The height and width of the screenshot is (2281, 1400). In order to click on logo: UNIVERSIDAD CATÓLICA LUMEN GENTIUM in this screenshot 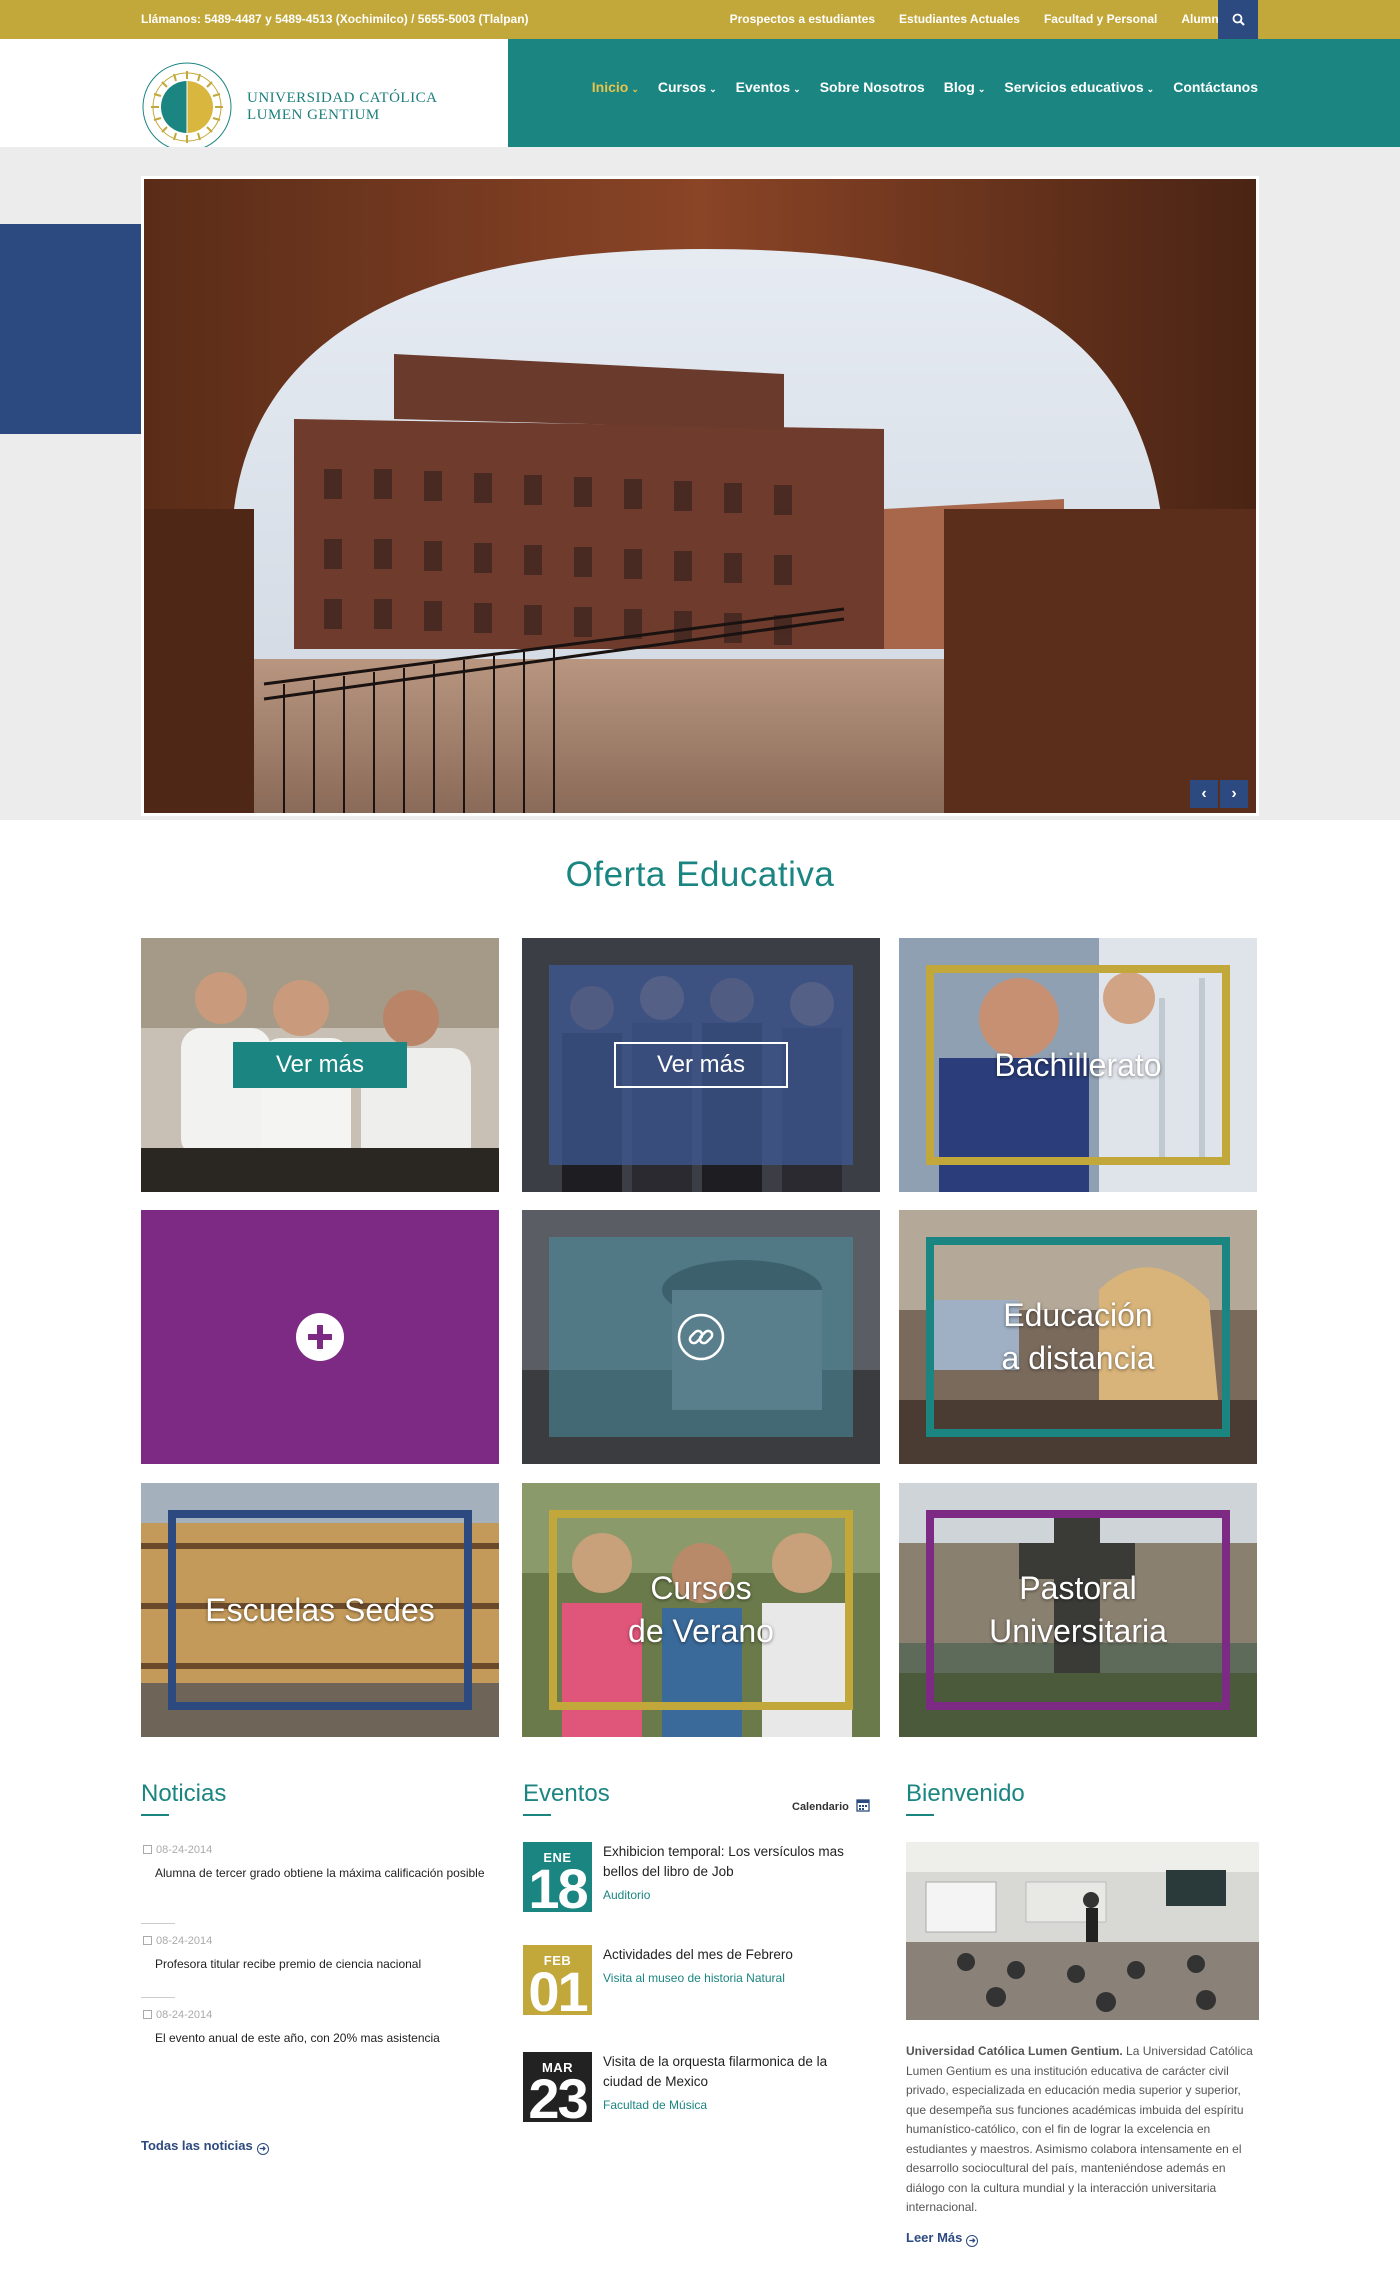, I will do `click(289, 107)`.